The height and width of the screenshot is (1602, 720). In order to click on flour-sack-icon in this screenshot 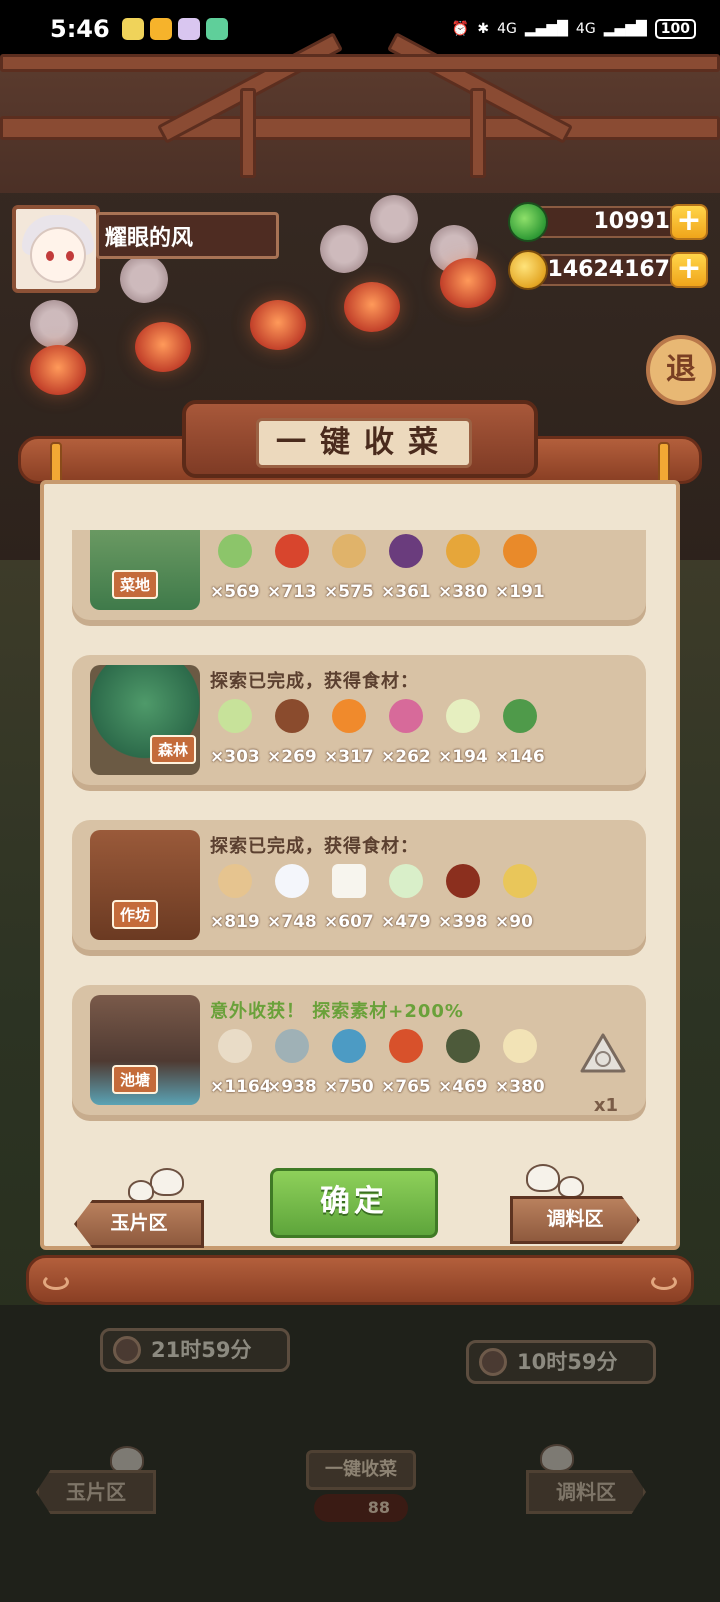, I will do `click(235, 881)`.